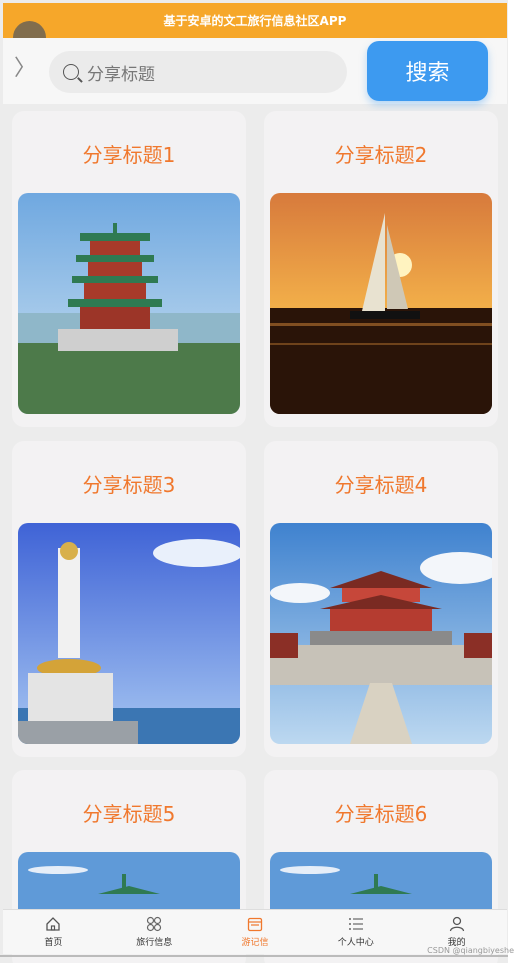  I want to click on share-card-4: 分享标题4, so click(381, 599).